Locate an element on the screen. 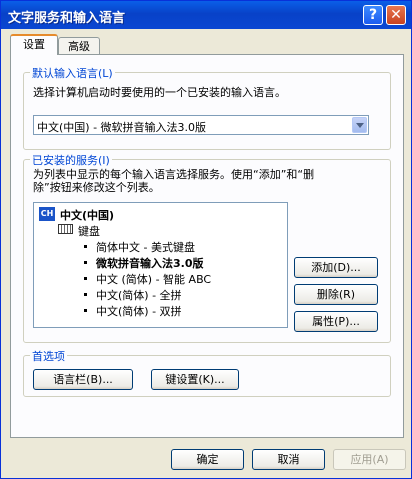 This screenshot has width=412, height=479. tree-item-microsoft-pinyin: 微软拼音输入法3.0版 is located at coordinates (150, 263).